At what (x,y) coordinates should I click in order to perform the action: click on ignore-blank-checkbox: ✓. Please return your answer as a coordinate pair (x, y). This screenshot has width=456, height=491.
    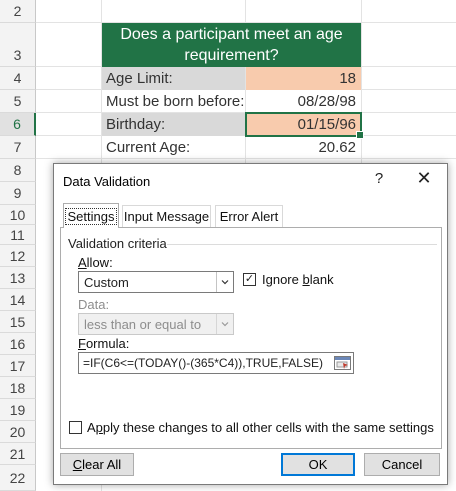
    Looking at the image, I should click on (249, 279).